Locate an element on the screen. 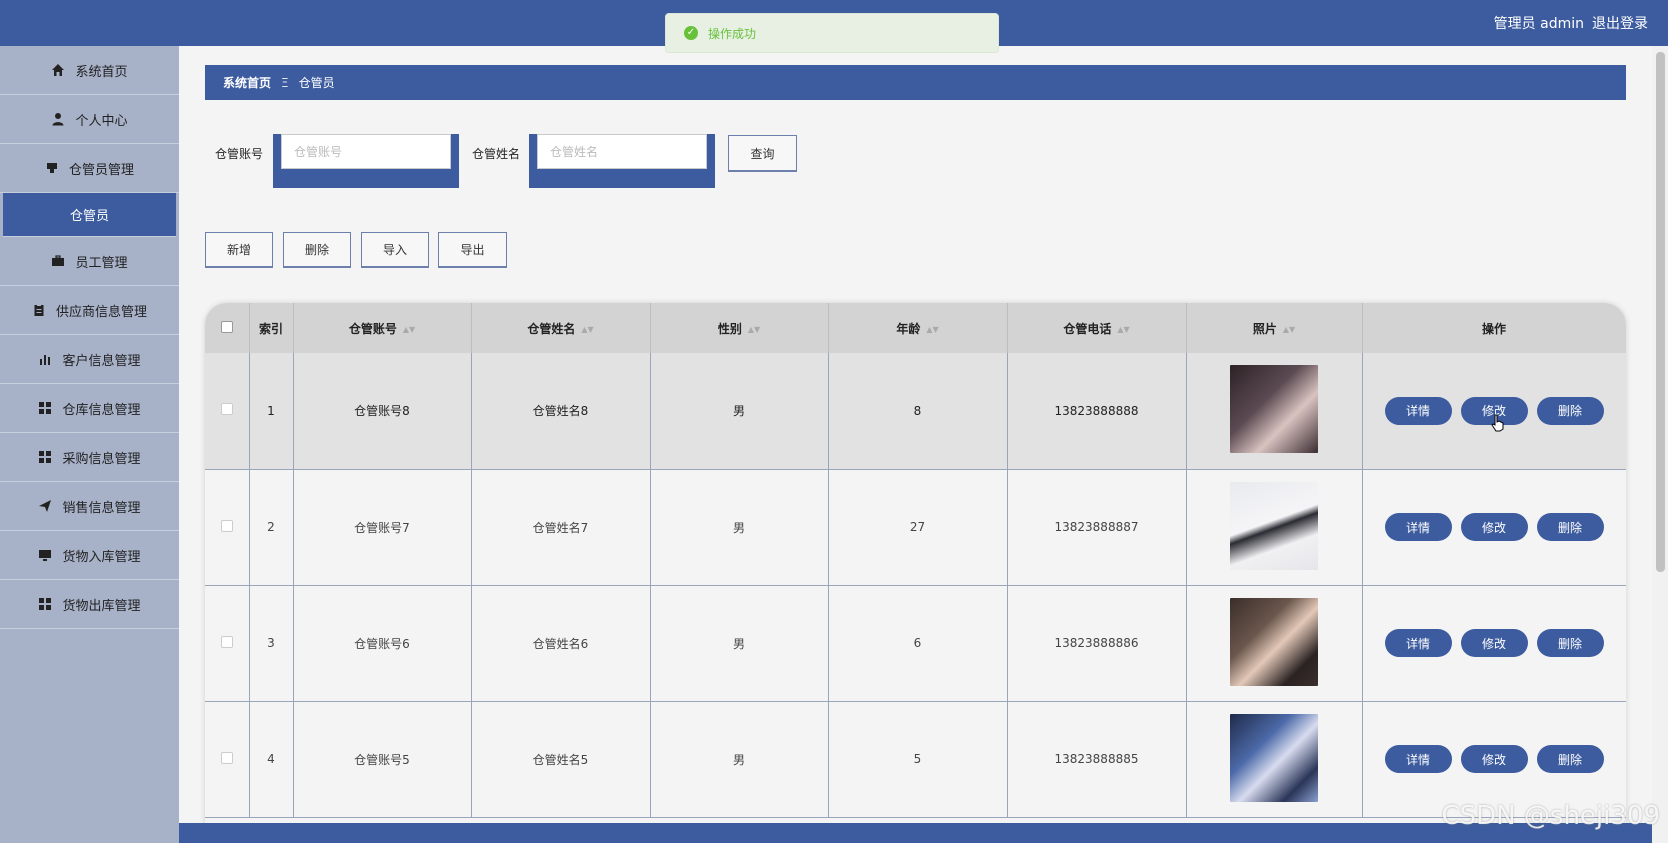 This screenshot has height=843, width=1668. import-button: 导入 is located at coordinates (395, 250).